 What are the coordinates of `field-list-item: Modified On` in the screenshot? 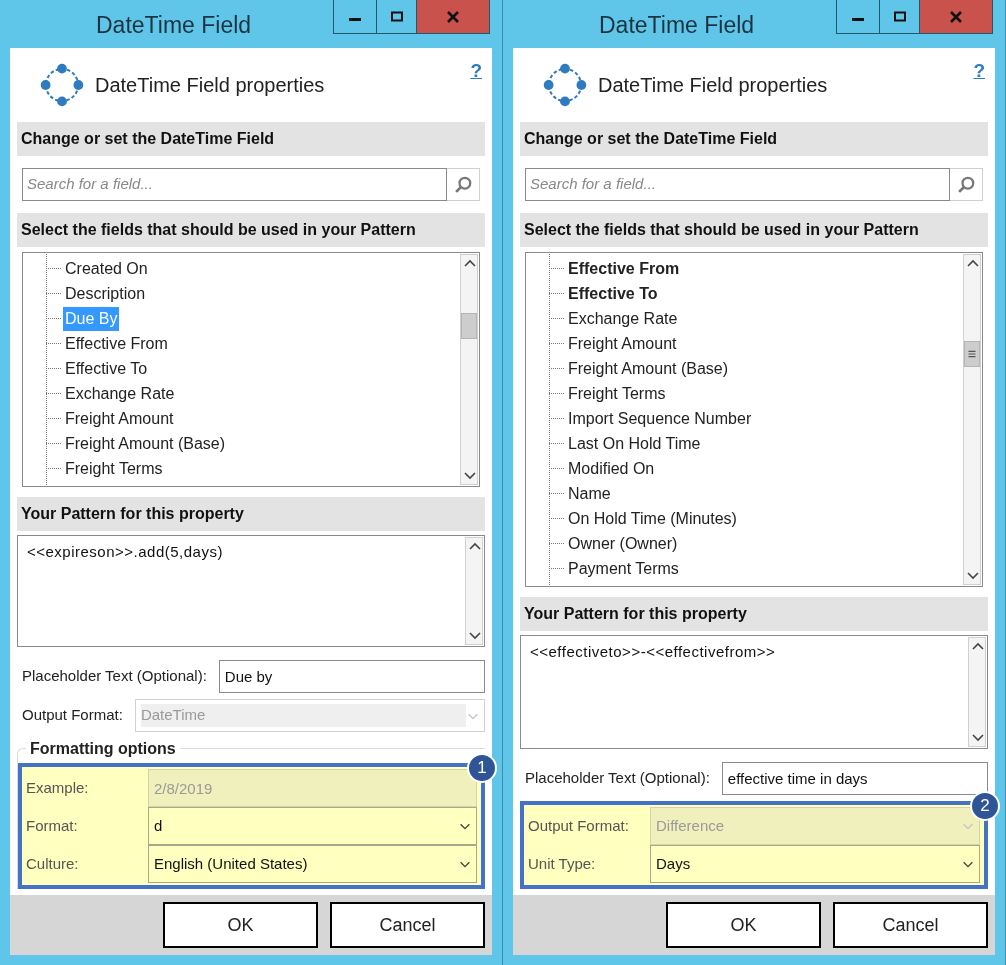 It's located at (611, 468).